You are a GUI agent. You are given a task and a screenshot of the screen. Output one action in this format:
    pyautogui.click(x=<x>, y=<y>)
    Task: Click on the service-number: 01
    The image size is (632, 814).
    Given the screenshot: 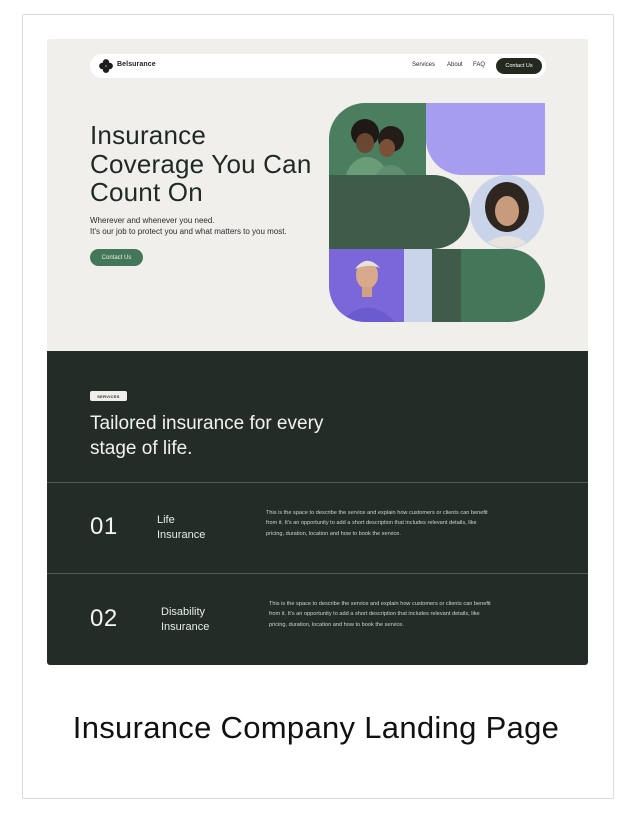 What is the action you would take?
    pyautogui.click(x=104, y=526)
    